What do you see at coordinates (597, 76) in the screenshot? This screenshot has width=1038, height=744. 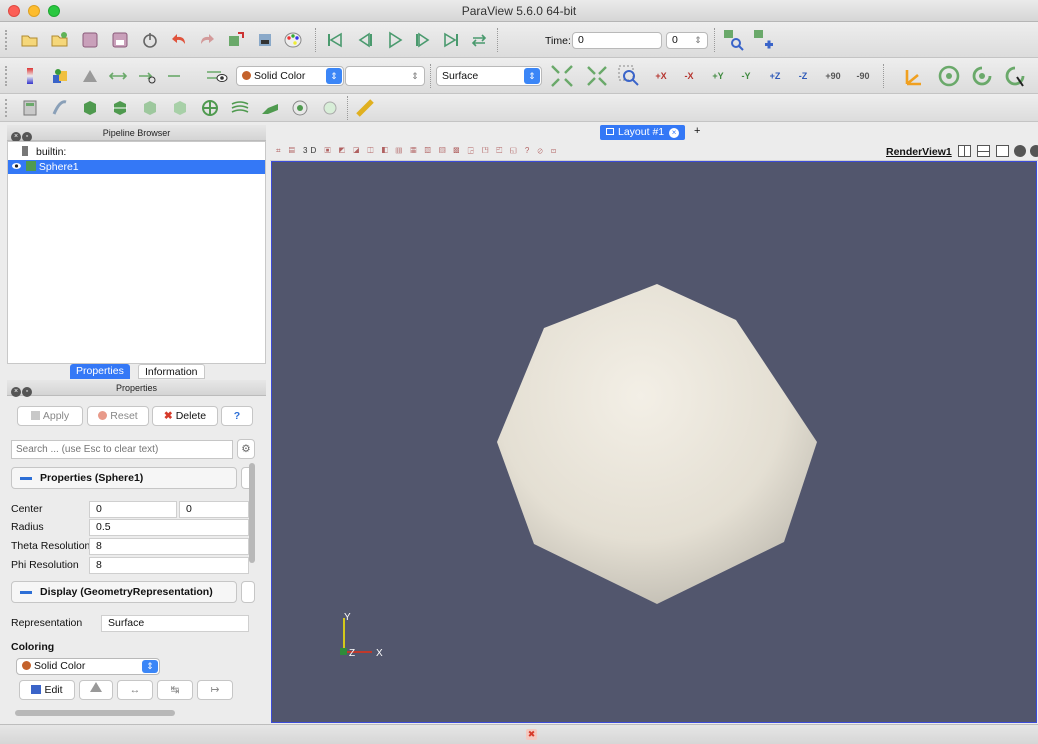 I see `zoom-to-data-icon` at bounding box center [597, 76].